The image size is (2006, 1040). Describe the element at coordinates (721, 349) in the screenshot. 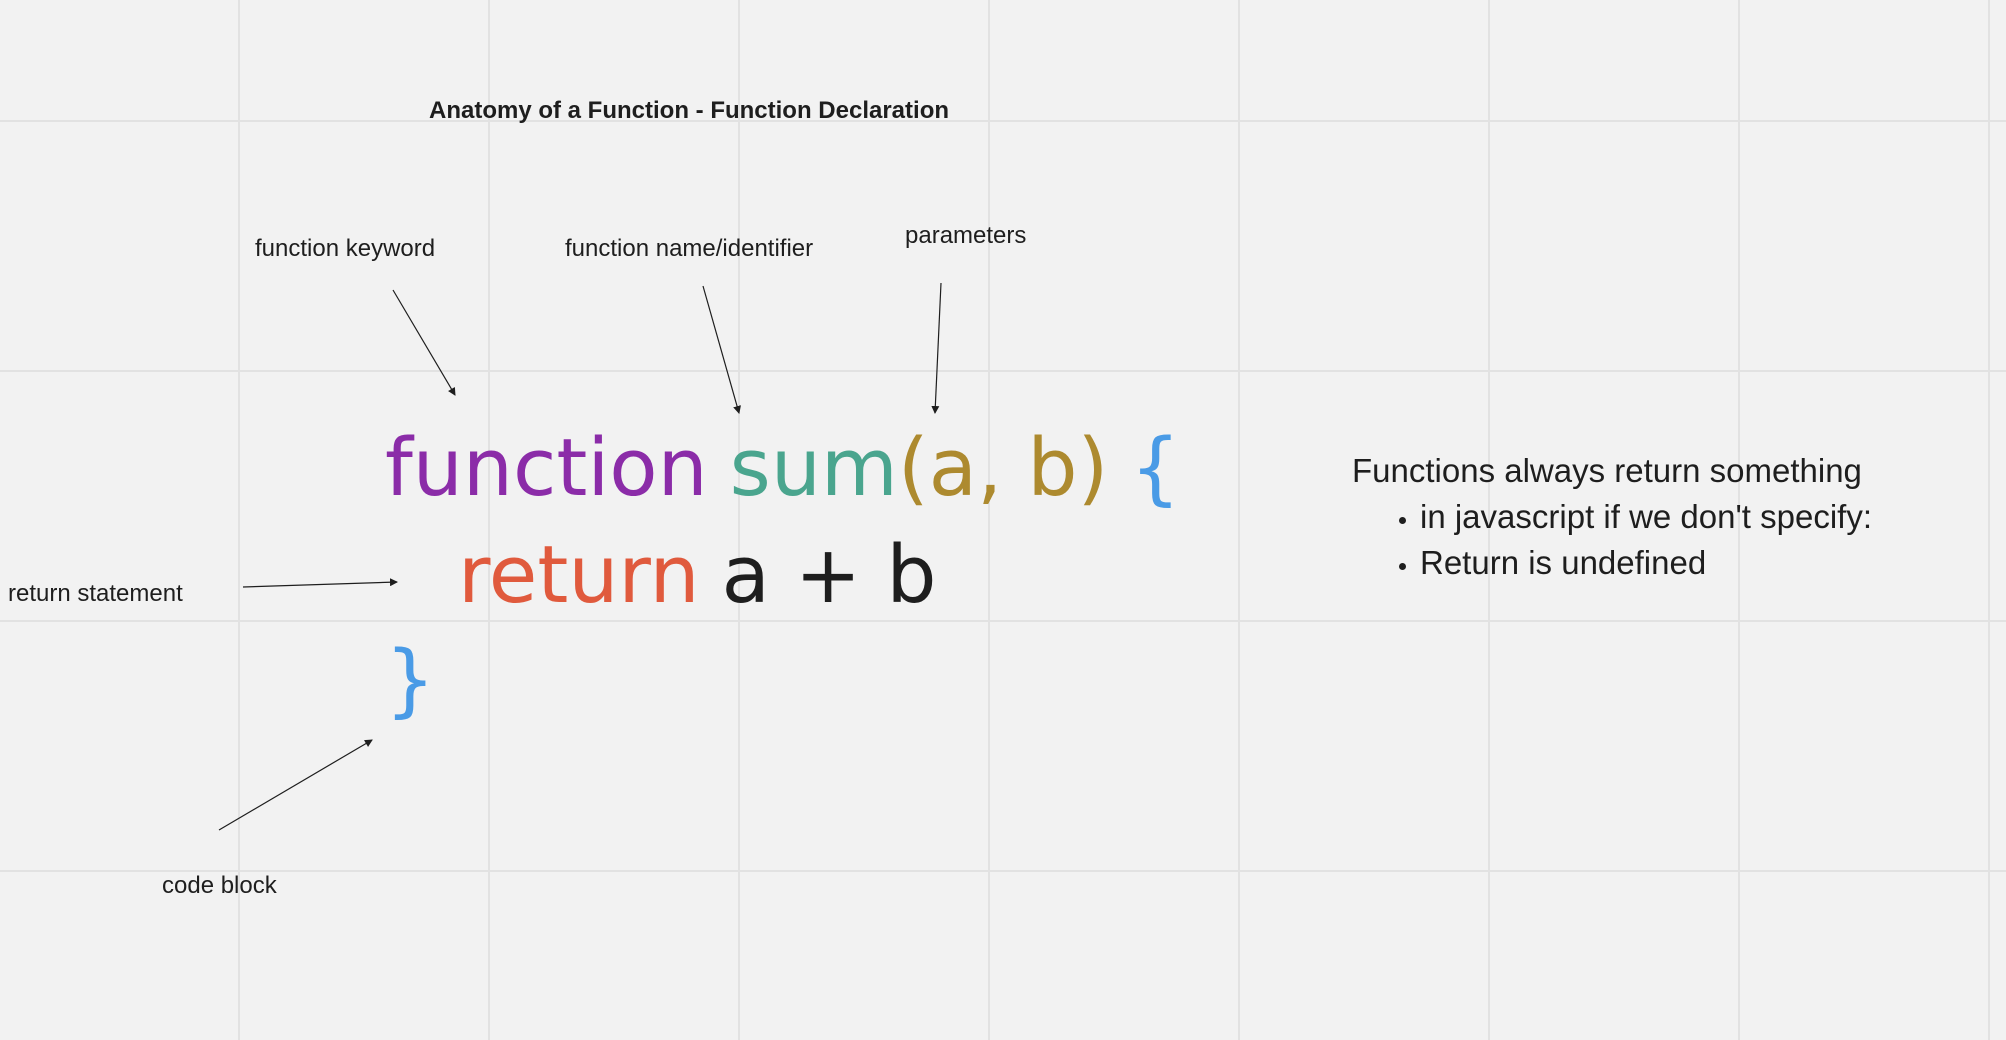

I see `arrow-function-name` at that location.